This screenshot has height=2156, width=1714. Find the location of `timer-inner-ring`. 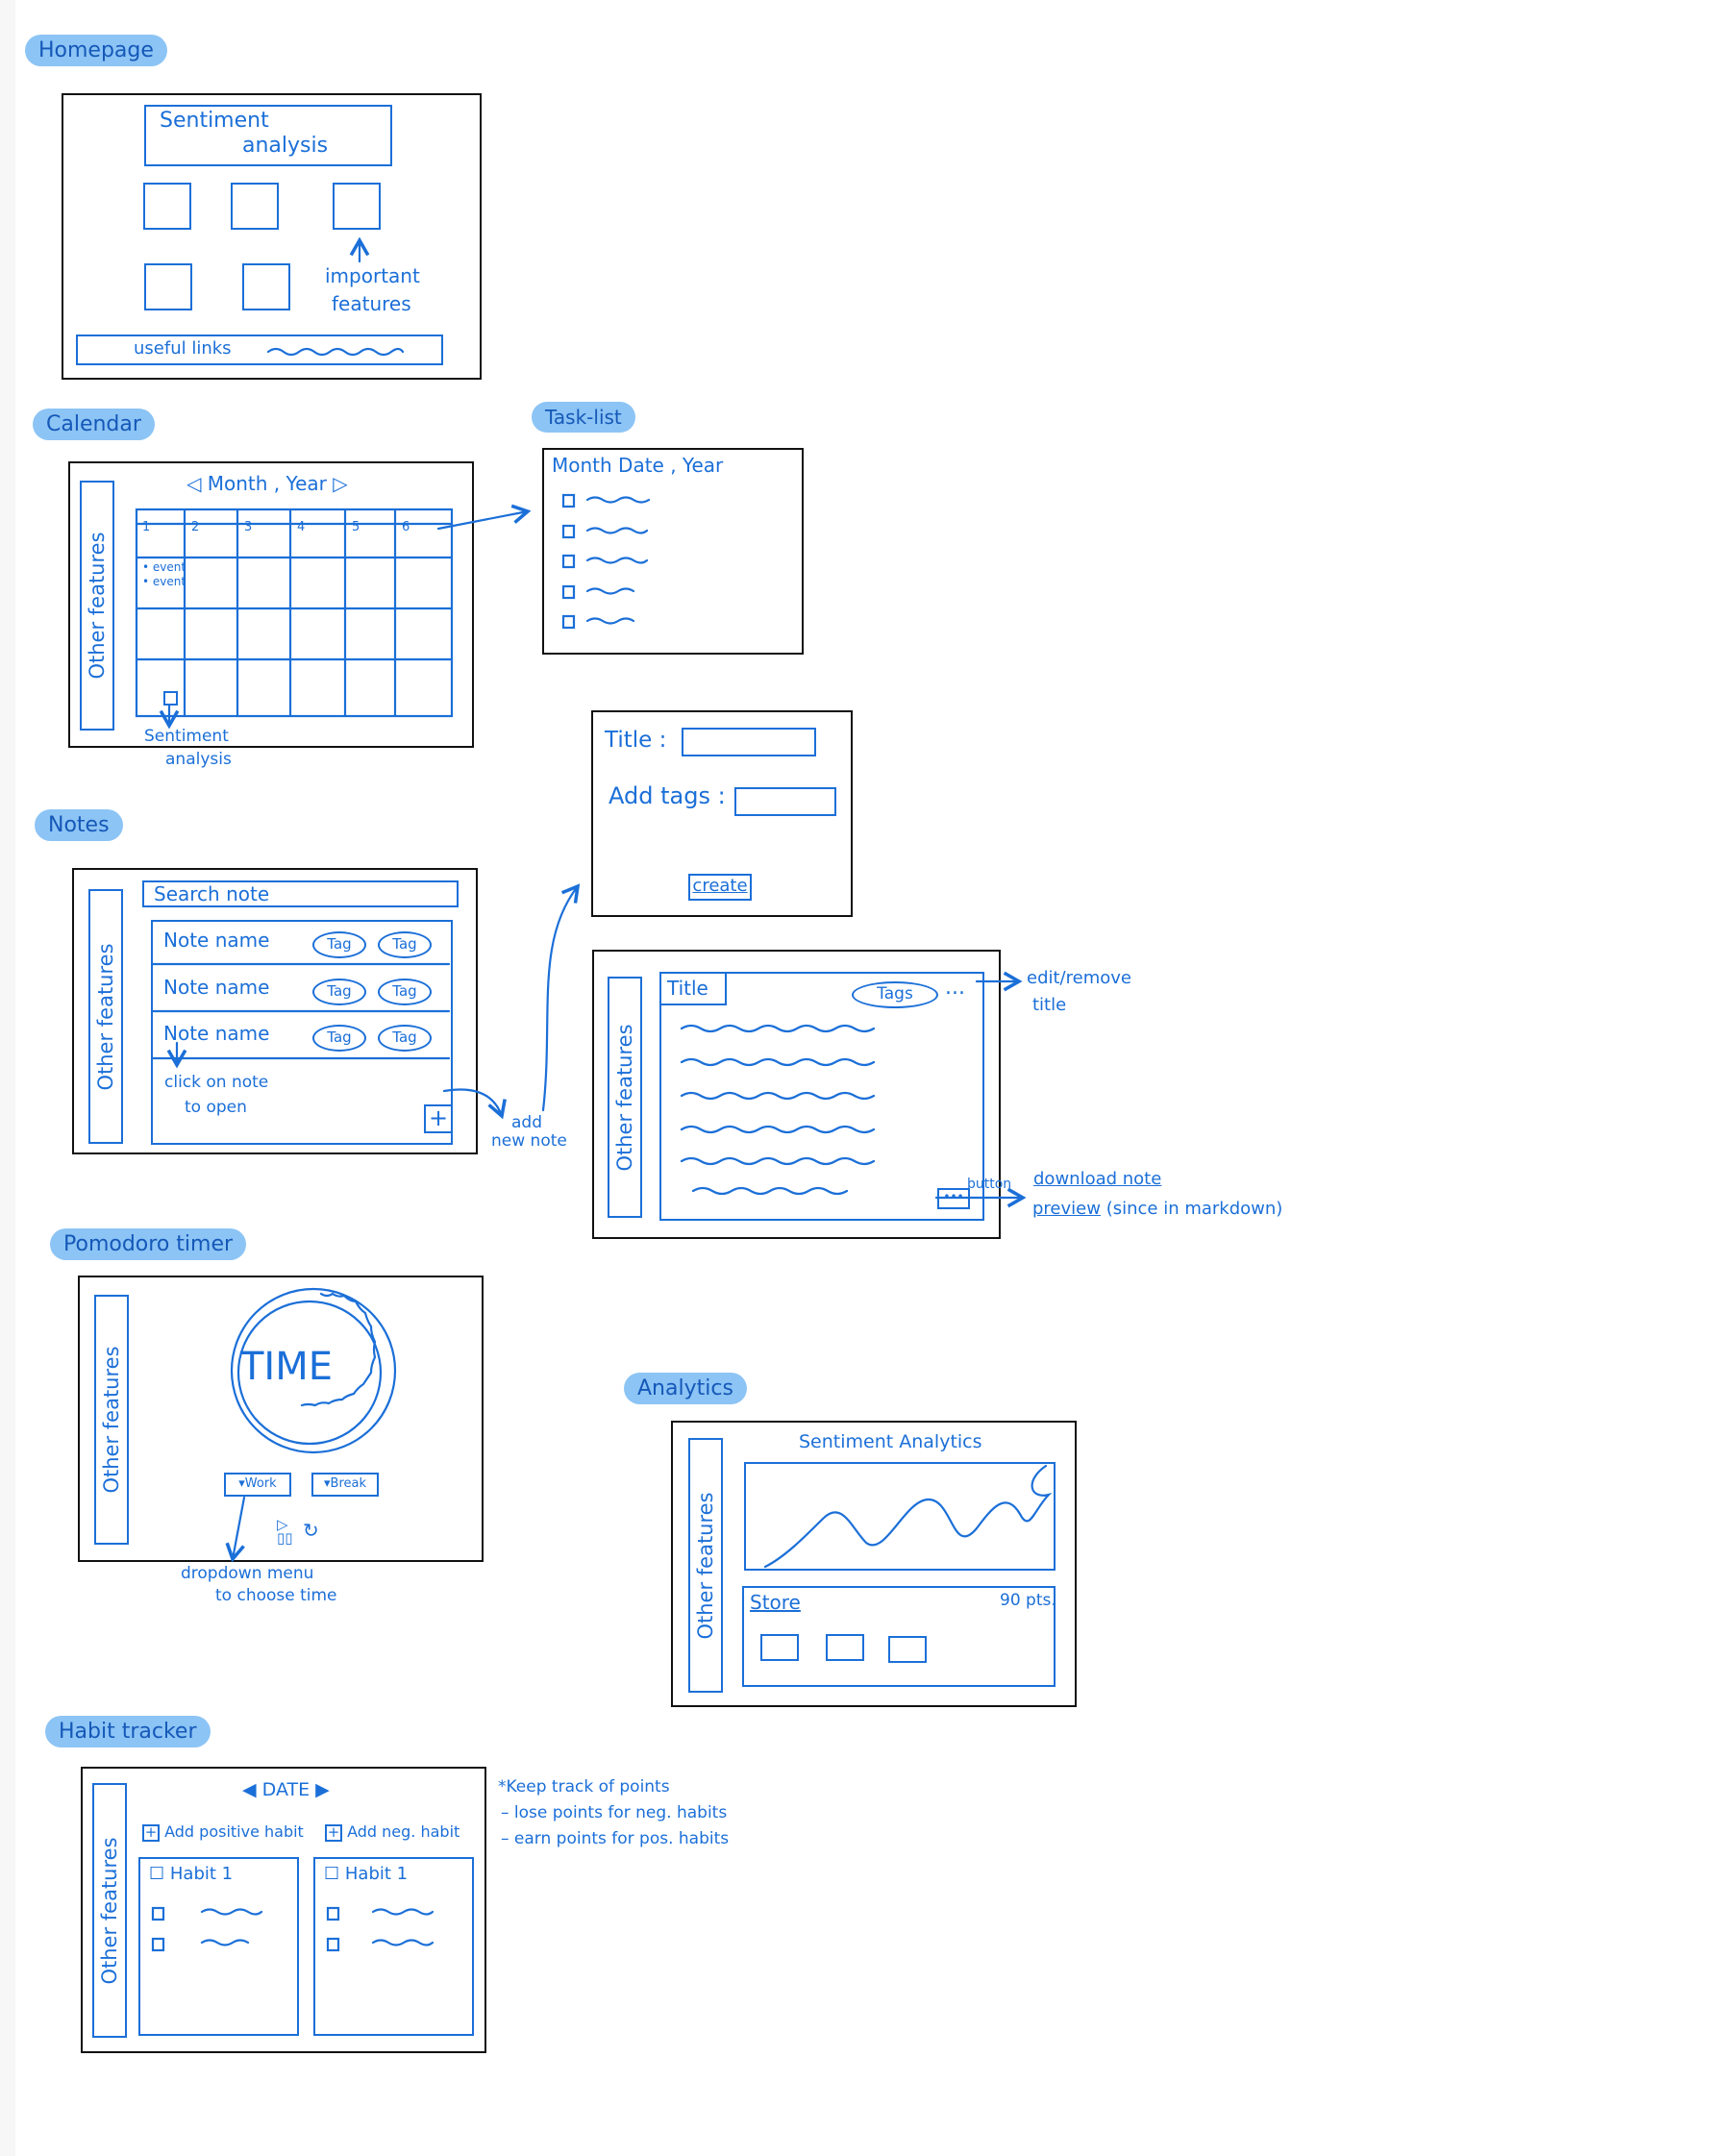

timer-inner-ring is located at coordinates (309, 1373).